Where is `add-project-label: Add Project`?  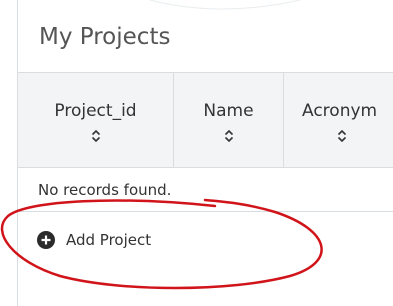 add-project-label: Add Project is located at coordinates (109, 240).